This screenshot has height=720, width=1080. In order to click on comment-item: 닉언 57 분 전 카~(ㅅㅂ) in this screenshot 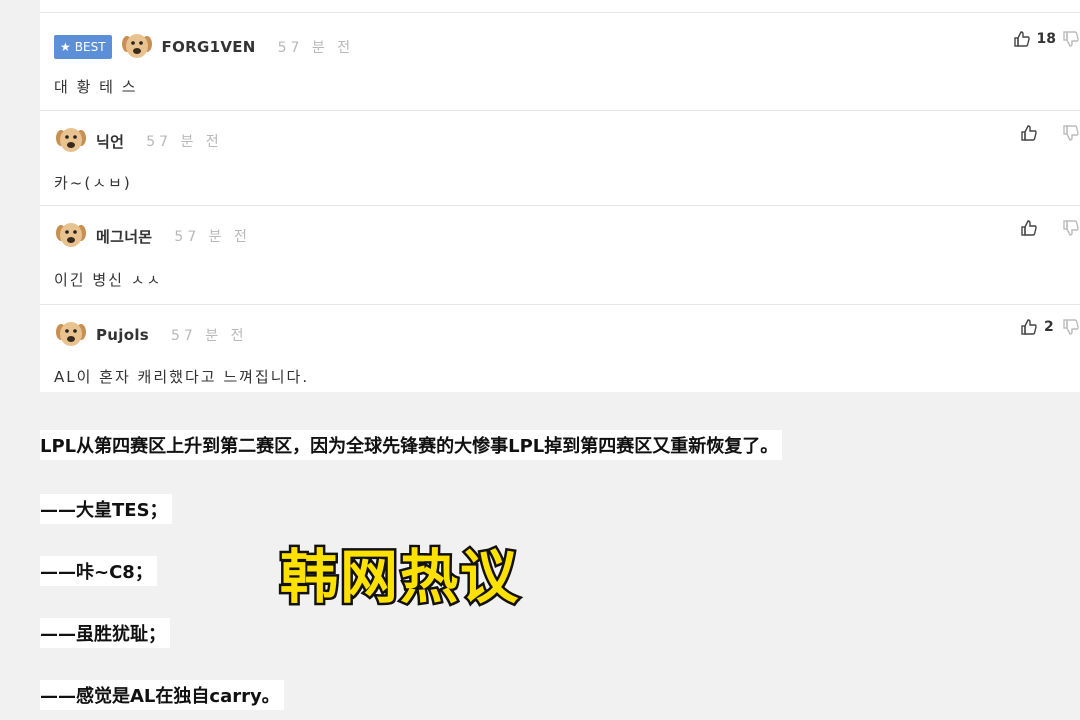, I will do `click(560, 159)`.